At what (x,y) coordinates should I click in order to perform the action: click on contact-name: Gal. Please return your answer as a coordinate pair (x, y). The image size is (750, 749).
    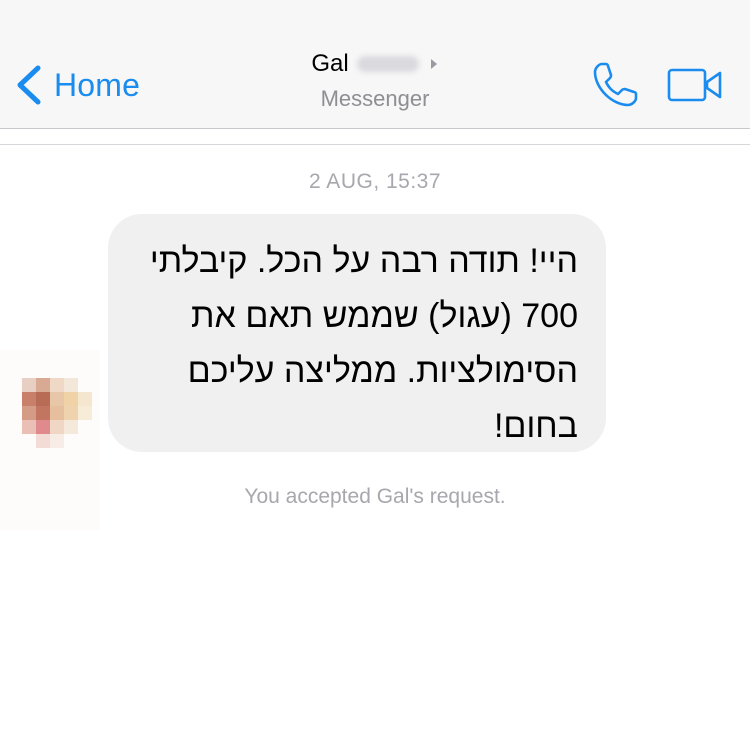
    Looking at the image, I should click on (330, 63).